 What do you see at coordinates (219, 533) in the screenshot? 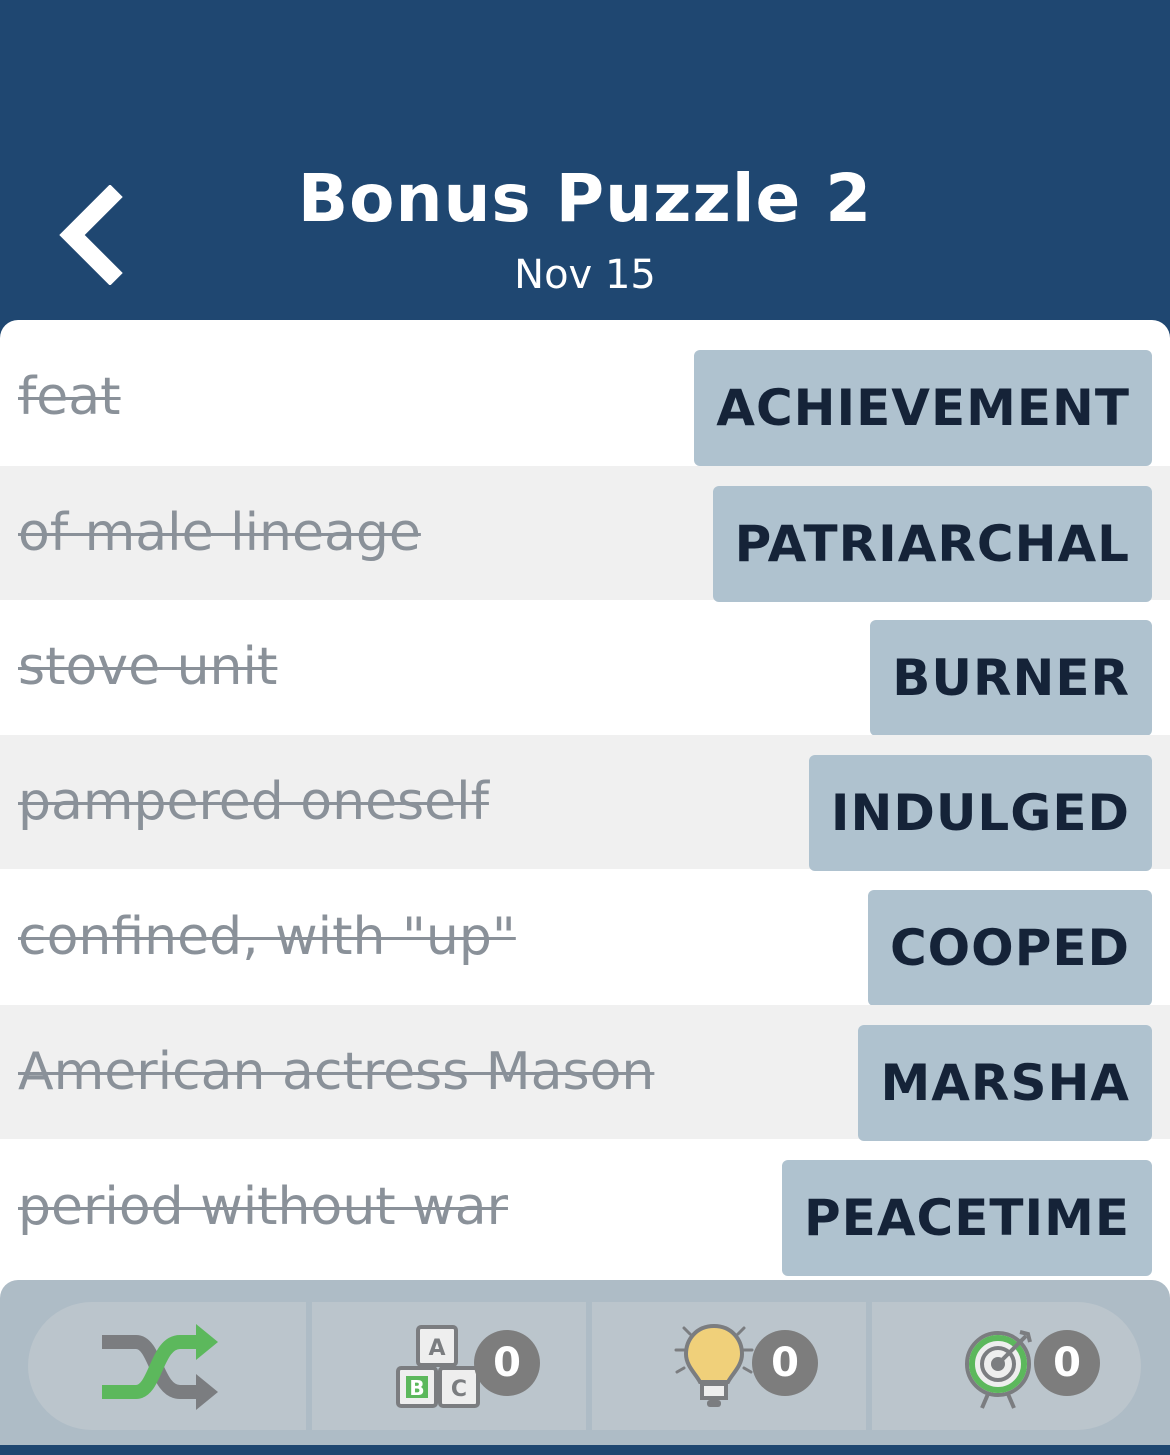
I see `clue-text: of male lineage` at bounding box center [219, 533].